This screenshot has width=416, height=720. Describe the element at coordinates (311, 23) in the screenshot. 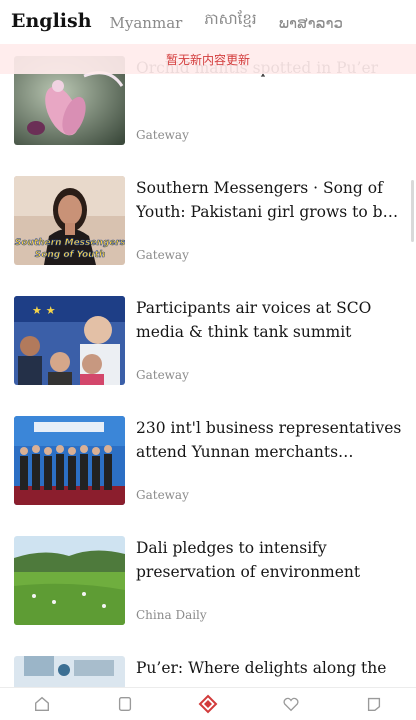

I see `tab-lao: ພາສາລາວ` at that location.